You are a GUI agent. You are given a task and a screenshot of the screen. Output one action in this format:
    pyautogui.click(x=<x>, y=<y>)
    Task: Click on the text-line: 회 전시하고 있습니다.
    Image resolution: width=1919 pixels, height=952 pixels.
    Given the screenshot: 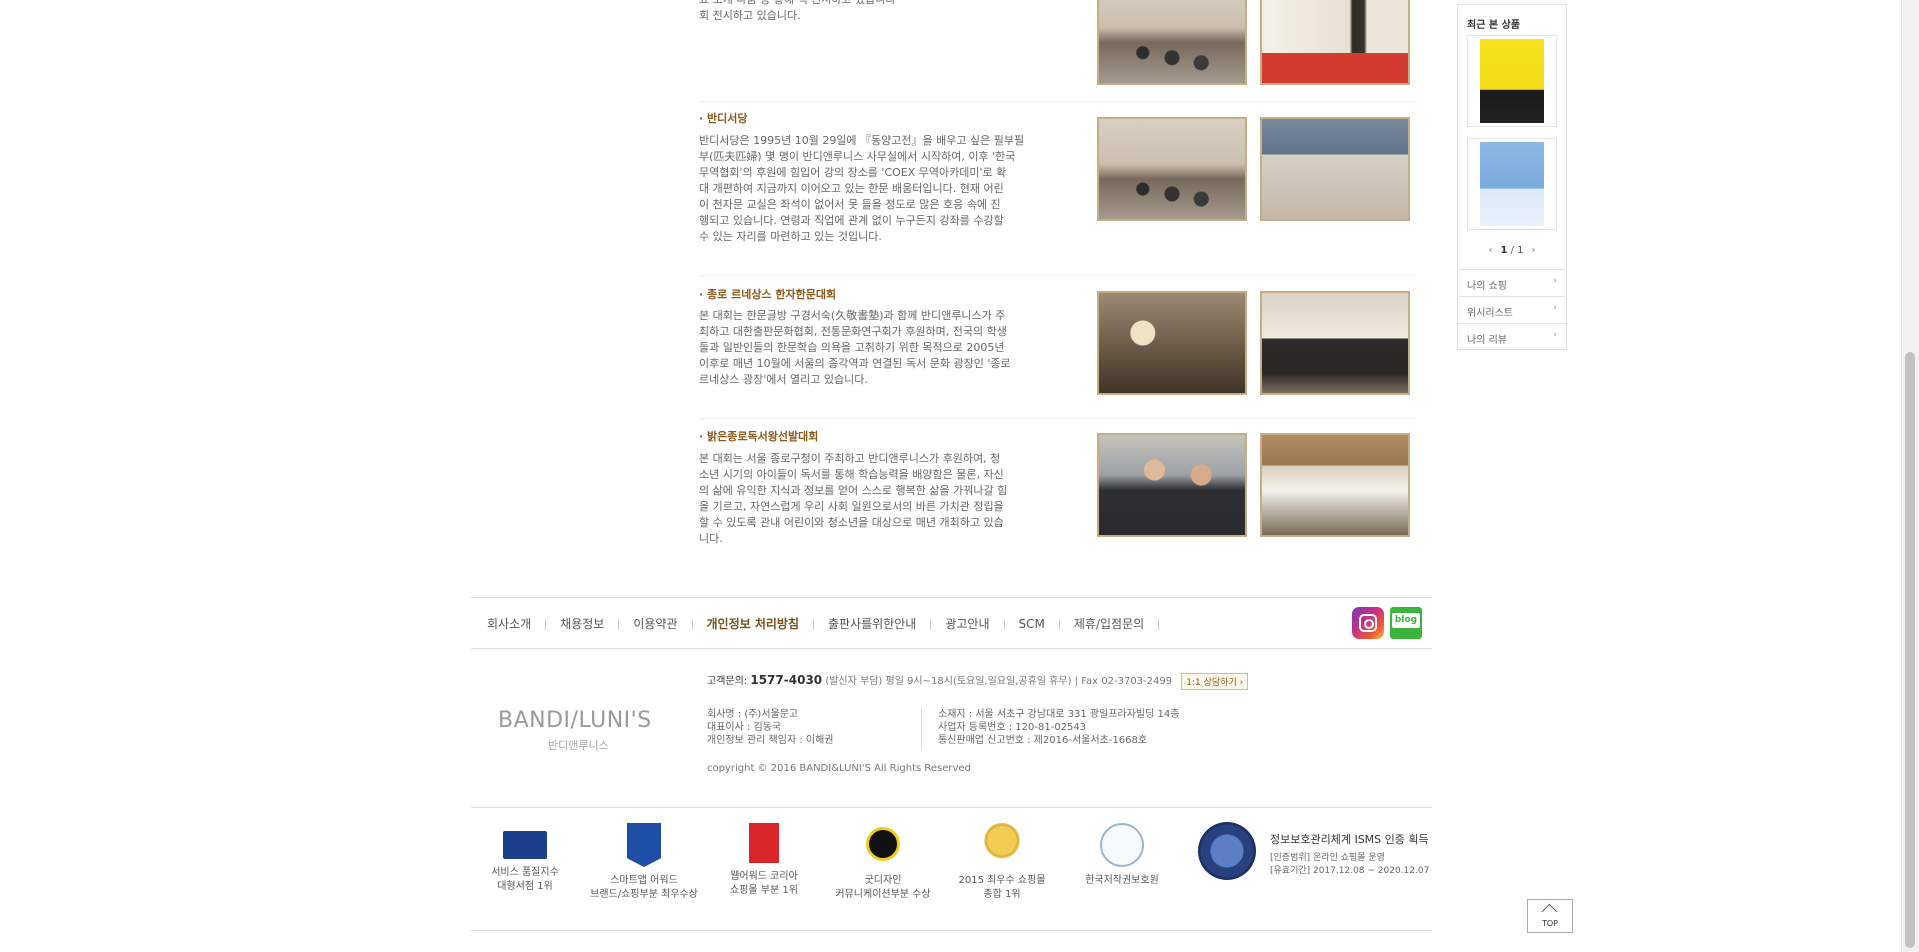 What is the action you would take?
    pyautogui.click(x=750, y=15)
    